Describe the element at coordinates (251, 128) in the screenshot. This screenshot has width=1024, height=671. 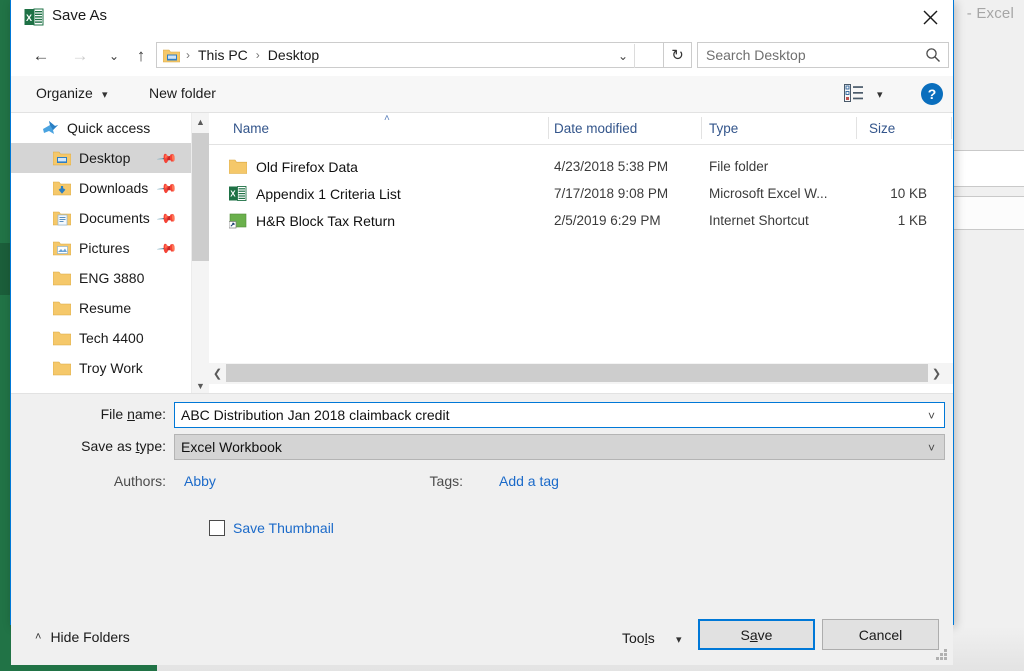
I see `column-header-name: Name` at that location.